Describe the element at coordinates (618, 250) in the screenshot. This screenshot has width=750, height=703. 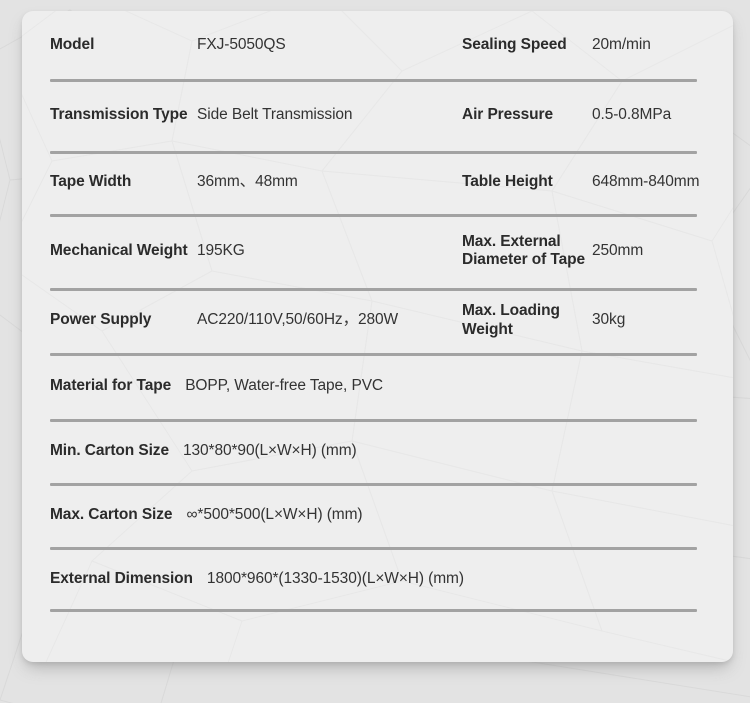
I see `spec-value: 250mm` at that location.